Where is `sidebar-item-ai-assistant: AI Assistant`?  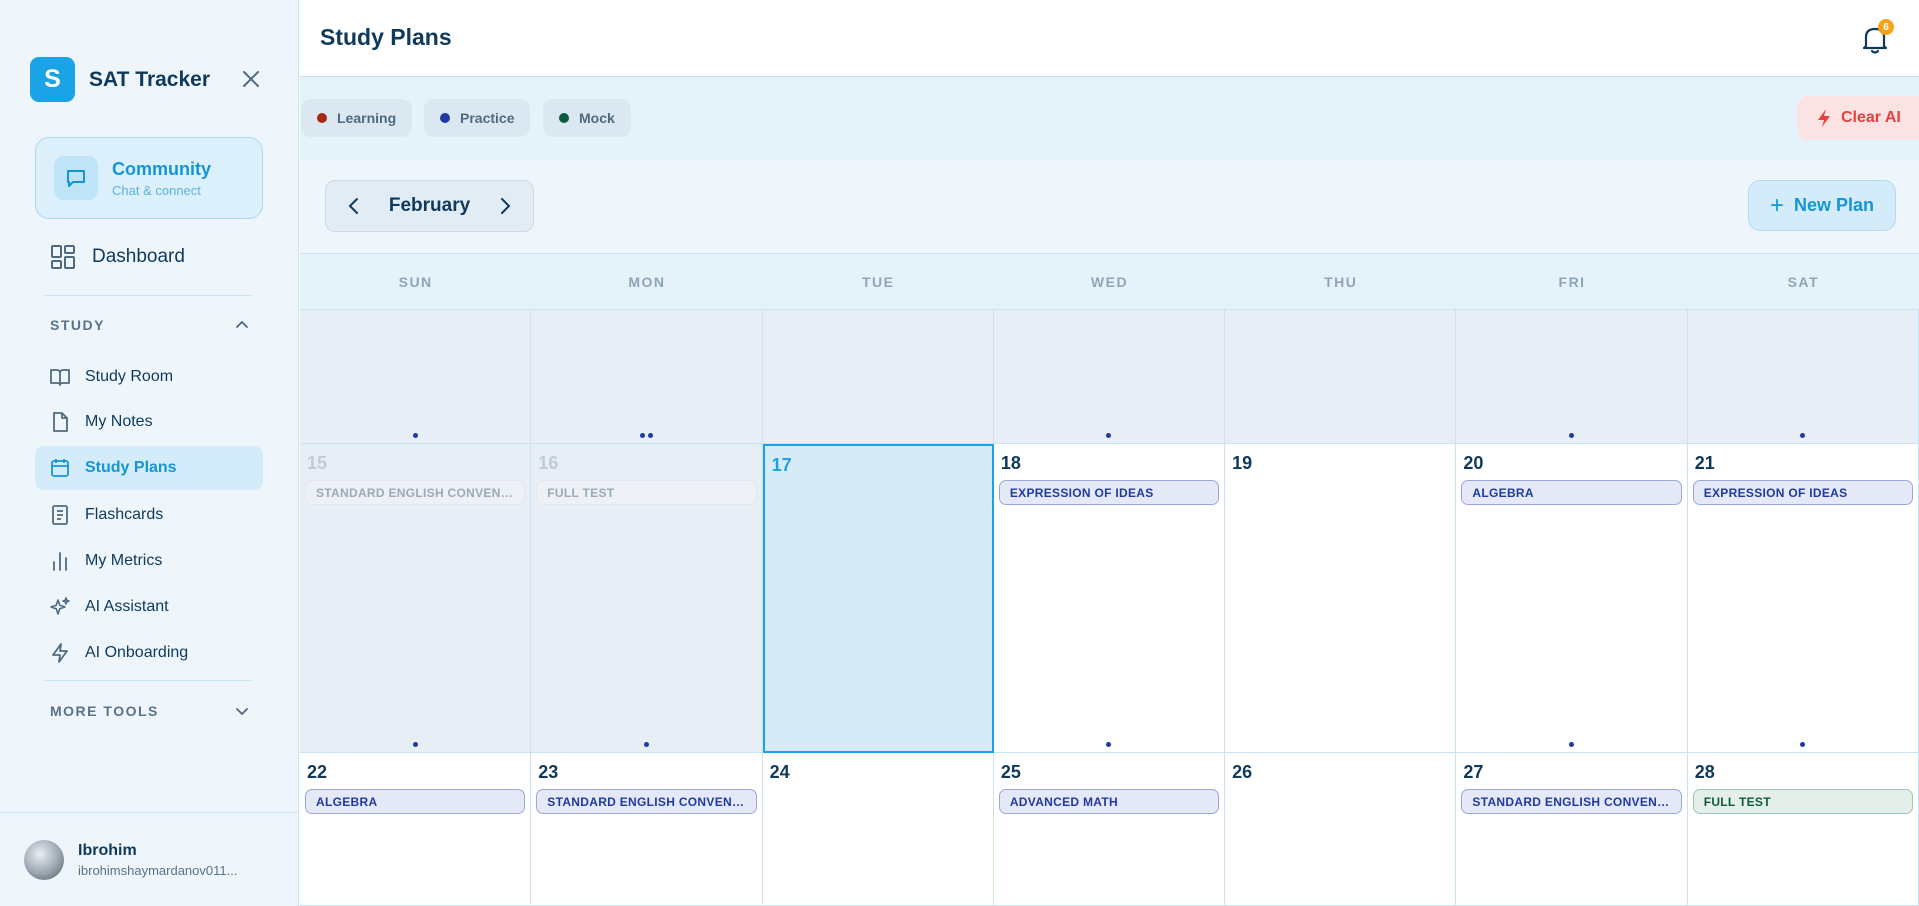 sidebar-item-ai-assistant: AI Assistant is located at coordinates (149, 607).